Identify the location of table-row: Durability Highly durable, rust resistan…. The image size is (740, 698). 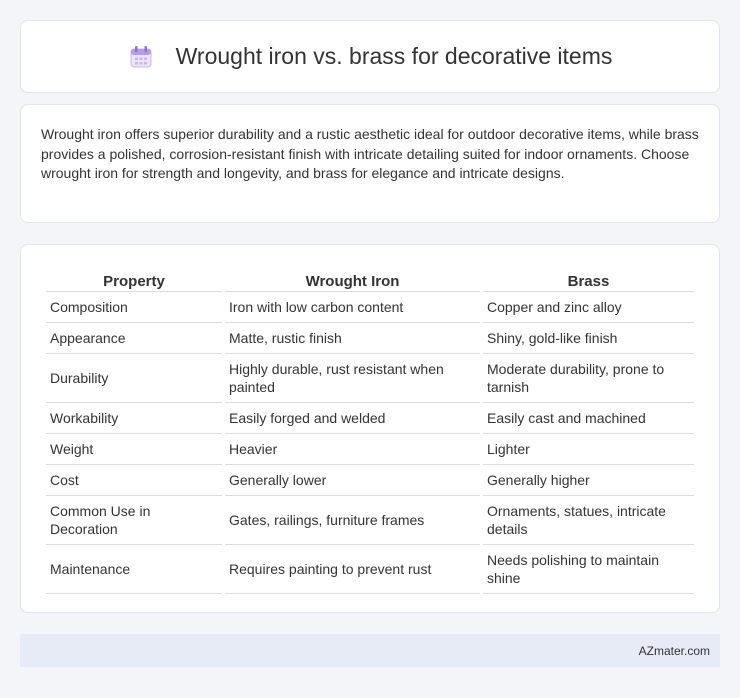
(370, 378).